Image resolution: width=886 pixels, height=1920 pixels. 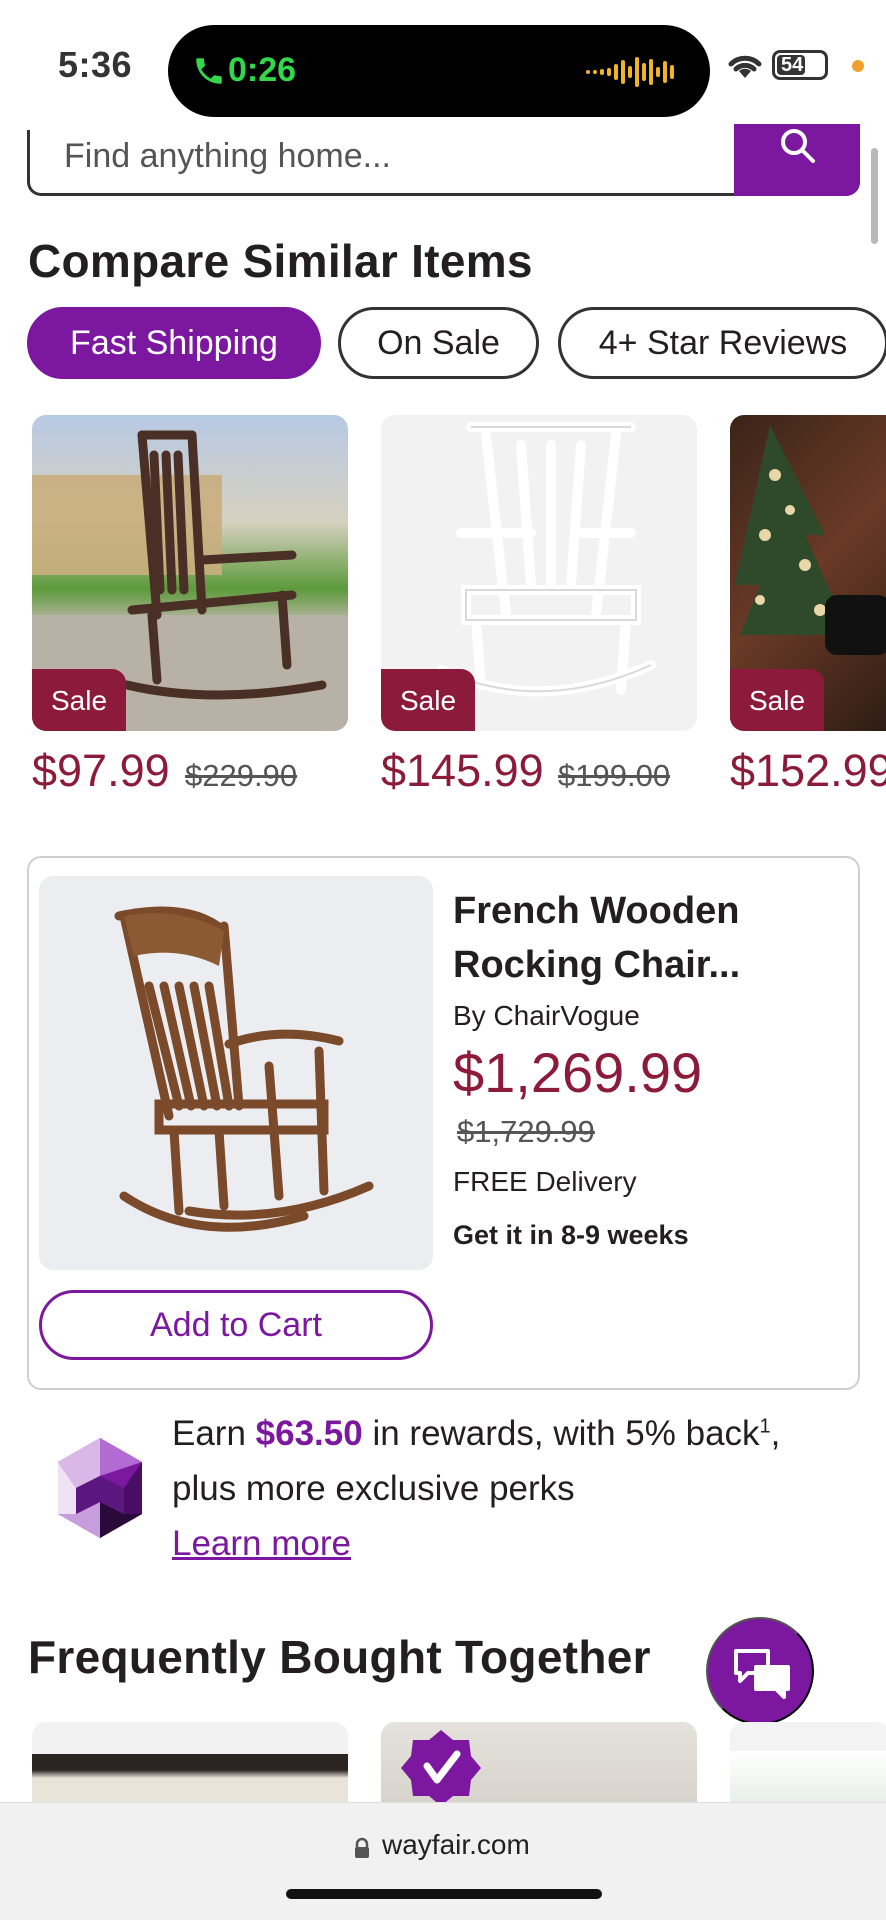 I want to click on product-image-white-rocking-chair: Sale, so click(x=539, y=573).